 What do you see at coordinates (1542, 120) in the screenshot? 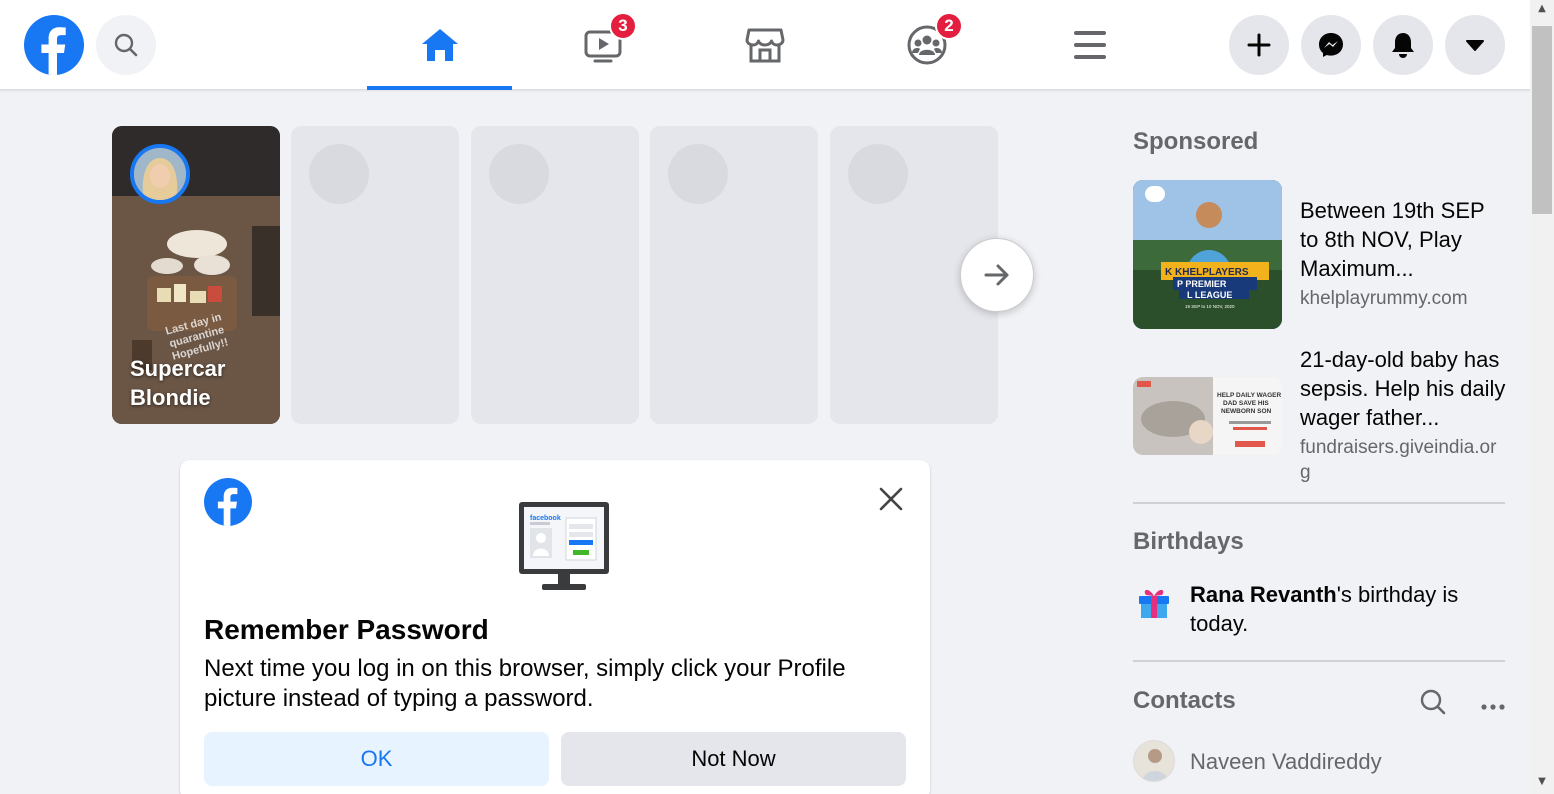
I see `scrollbar-thumb` at bounding box center [1542, 120].